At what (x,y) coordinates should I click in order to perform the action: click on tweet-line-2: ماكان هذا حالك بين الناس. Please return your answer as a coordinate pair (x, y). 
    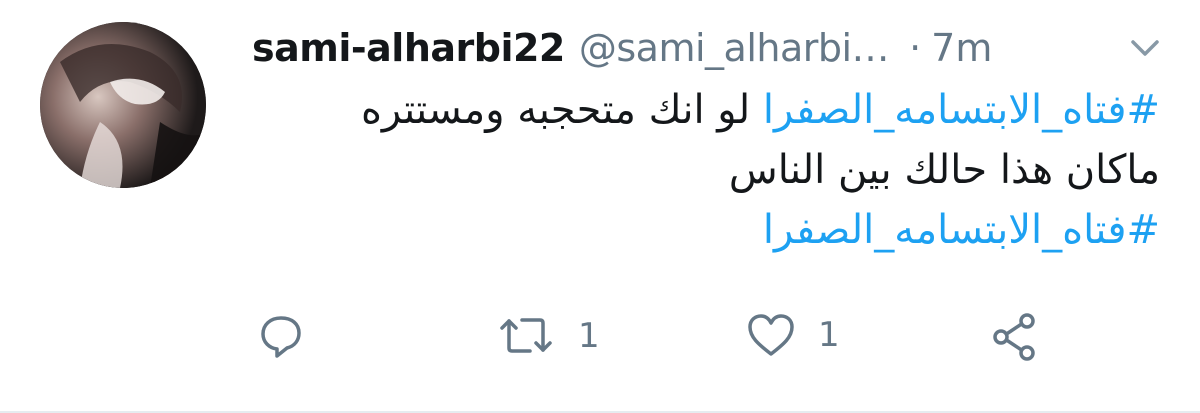
    Looking at the image, I should click on (944, 170).